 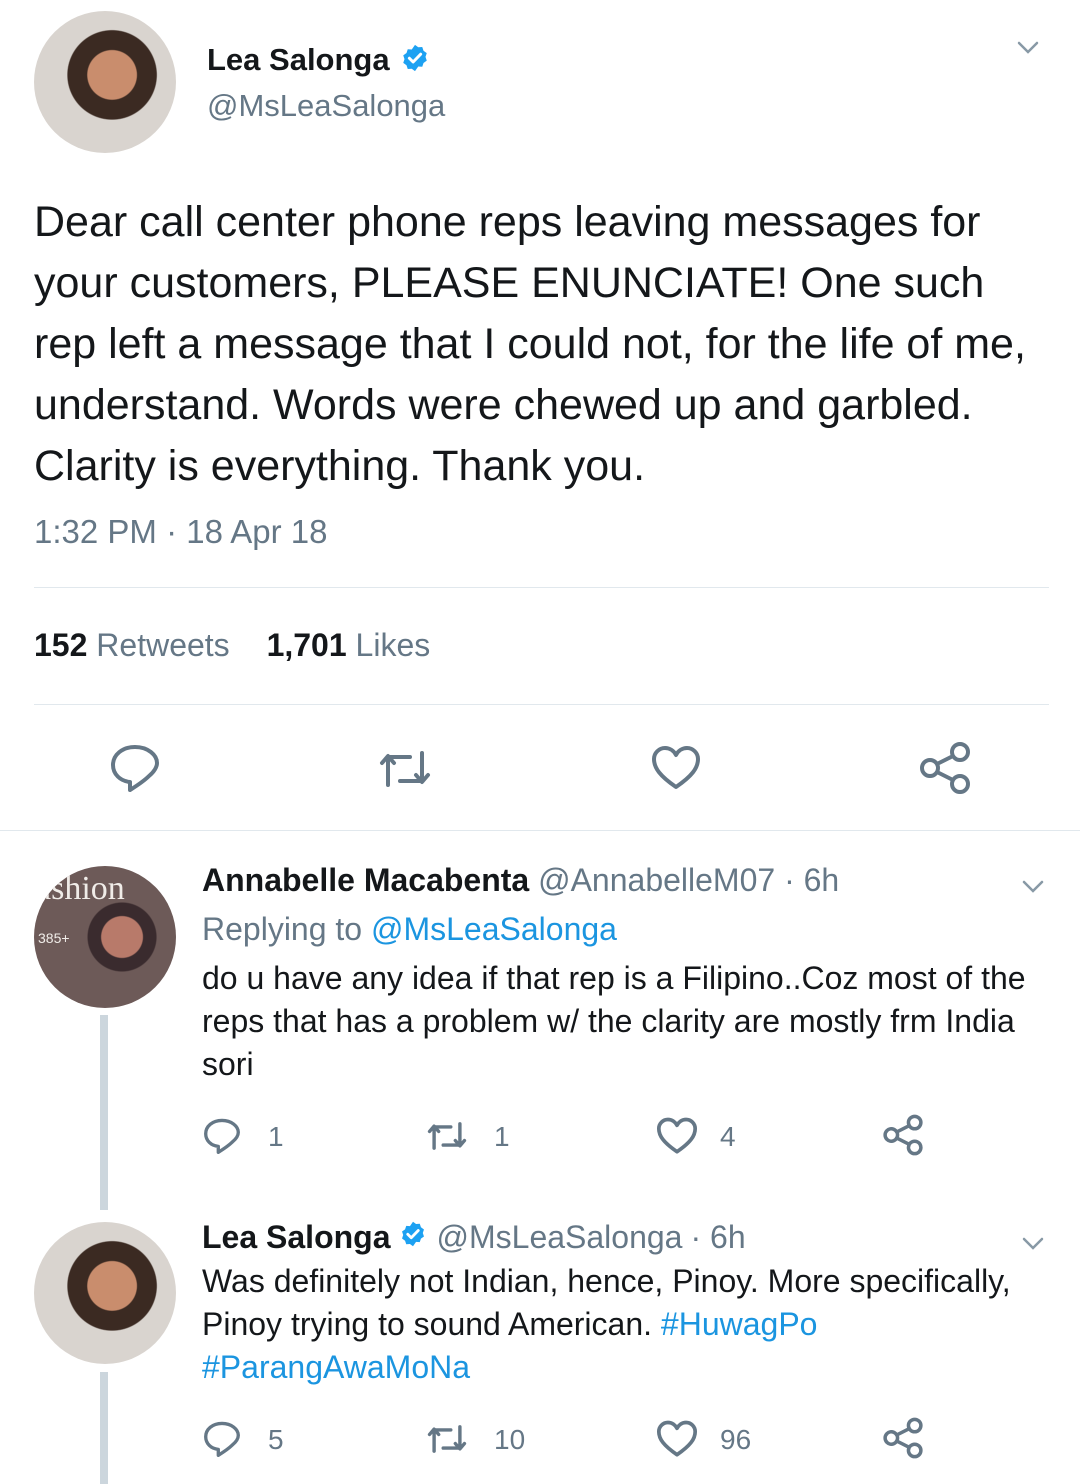 What do you see at coordinates (502, 1136) in the screenshot?
I see `retweet-count: 1` at bounding box center [502, 1136].